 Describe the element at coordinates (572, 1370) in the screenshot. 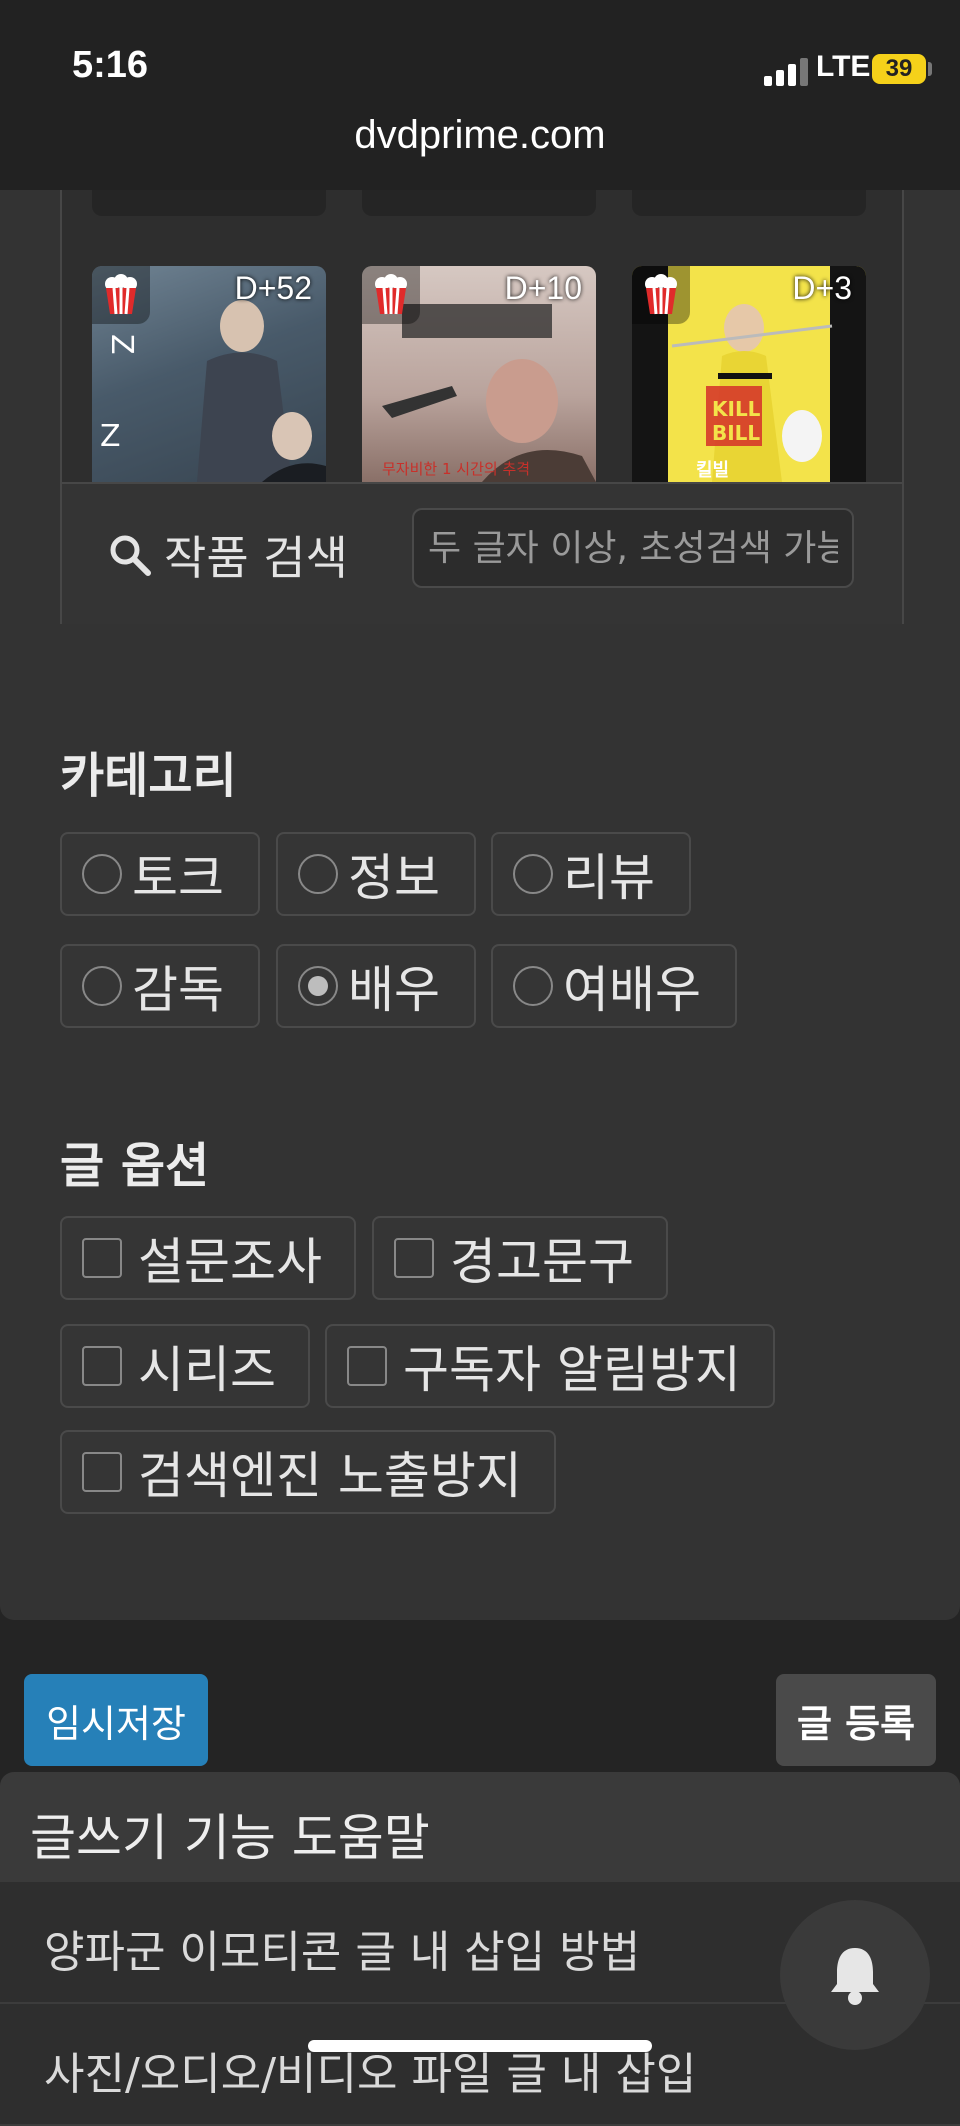

I see `checkbox-label: 구독자 알림방지` at that location.